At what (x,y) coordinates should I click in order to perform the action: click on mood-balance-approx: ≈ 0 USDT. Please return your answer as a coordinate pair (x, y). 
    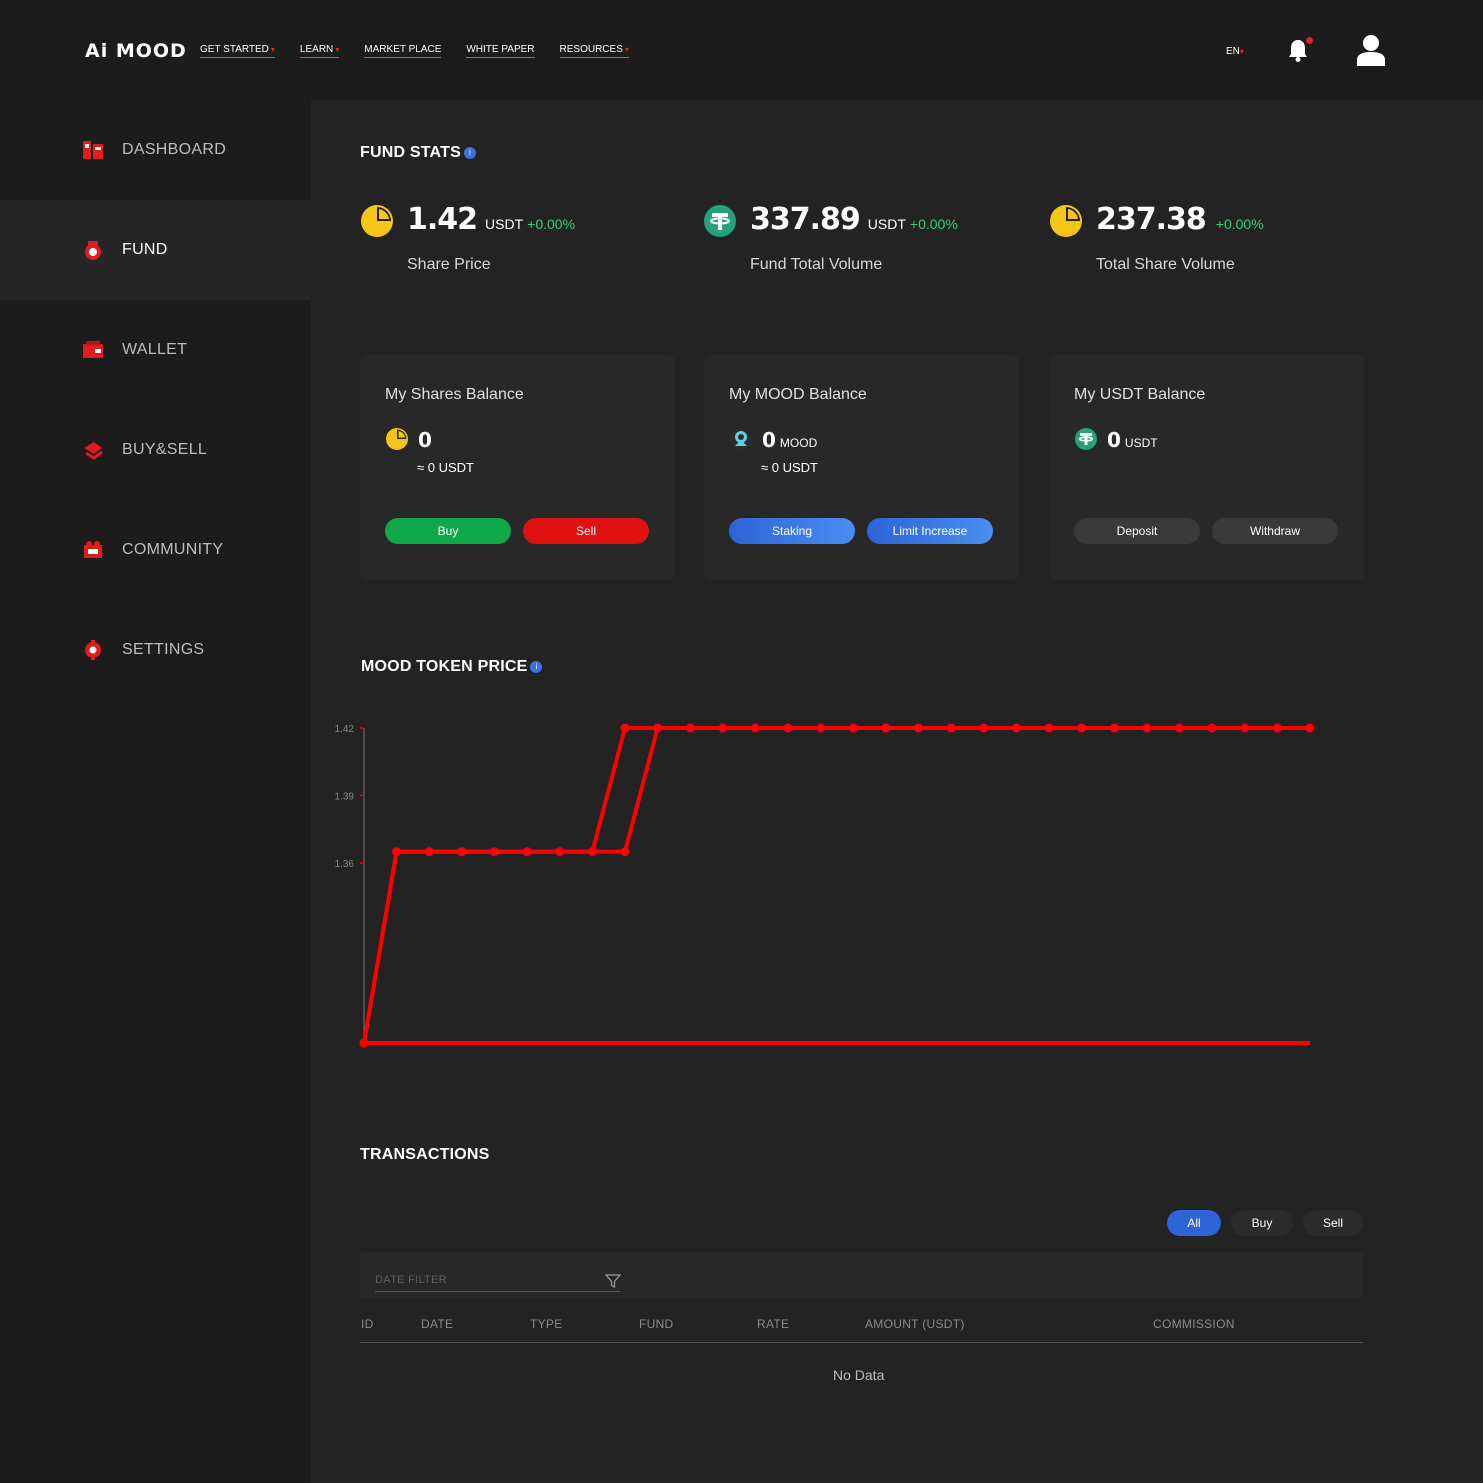
    Looking at the image, I should click on (789, 467).